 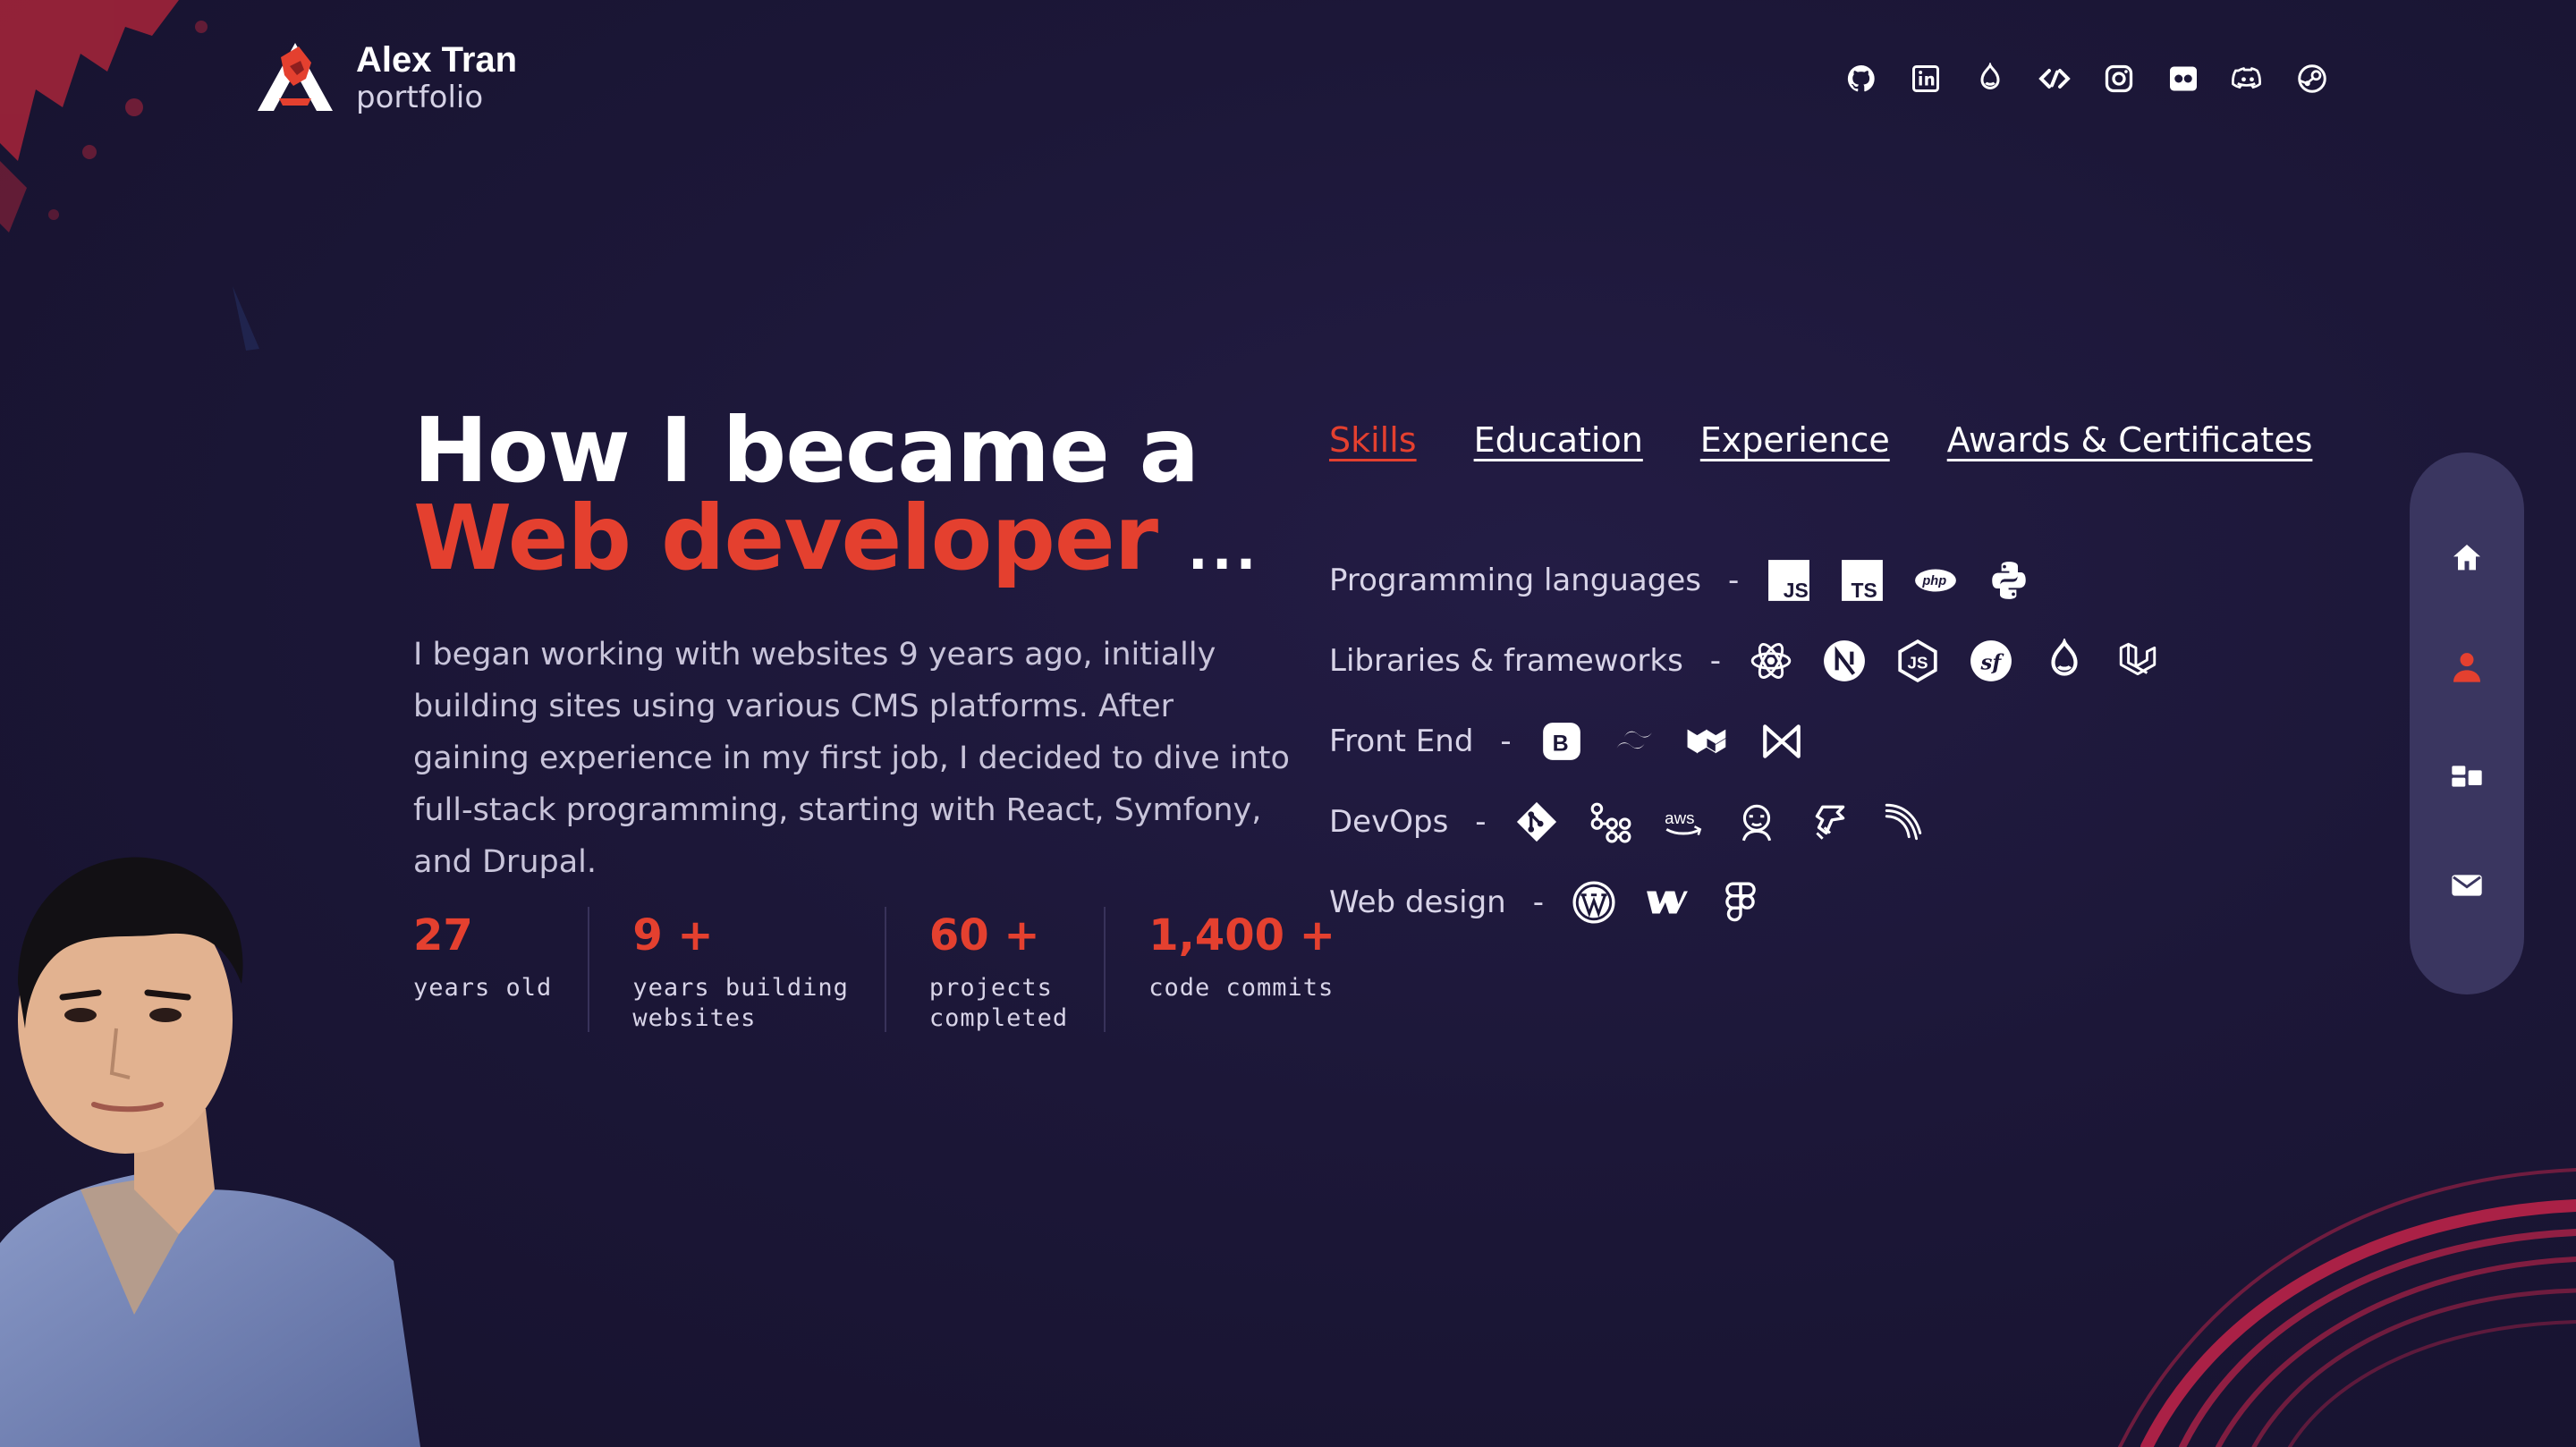 What do you see at coordinates (2347, 1307) in the screenshot?
I see `decorative-swirl` at bounding box center [2347, 1307].